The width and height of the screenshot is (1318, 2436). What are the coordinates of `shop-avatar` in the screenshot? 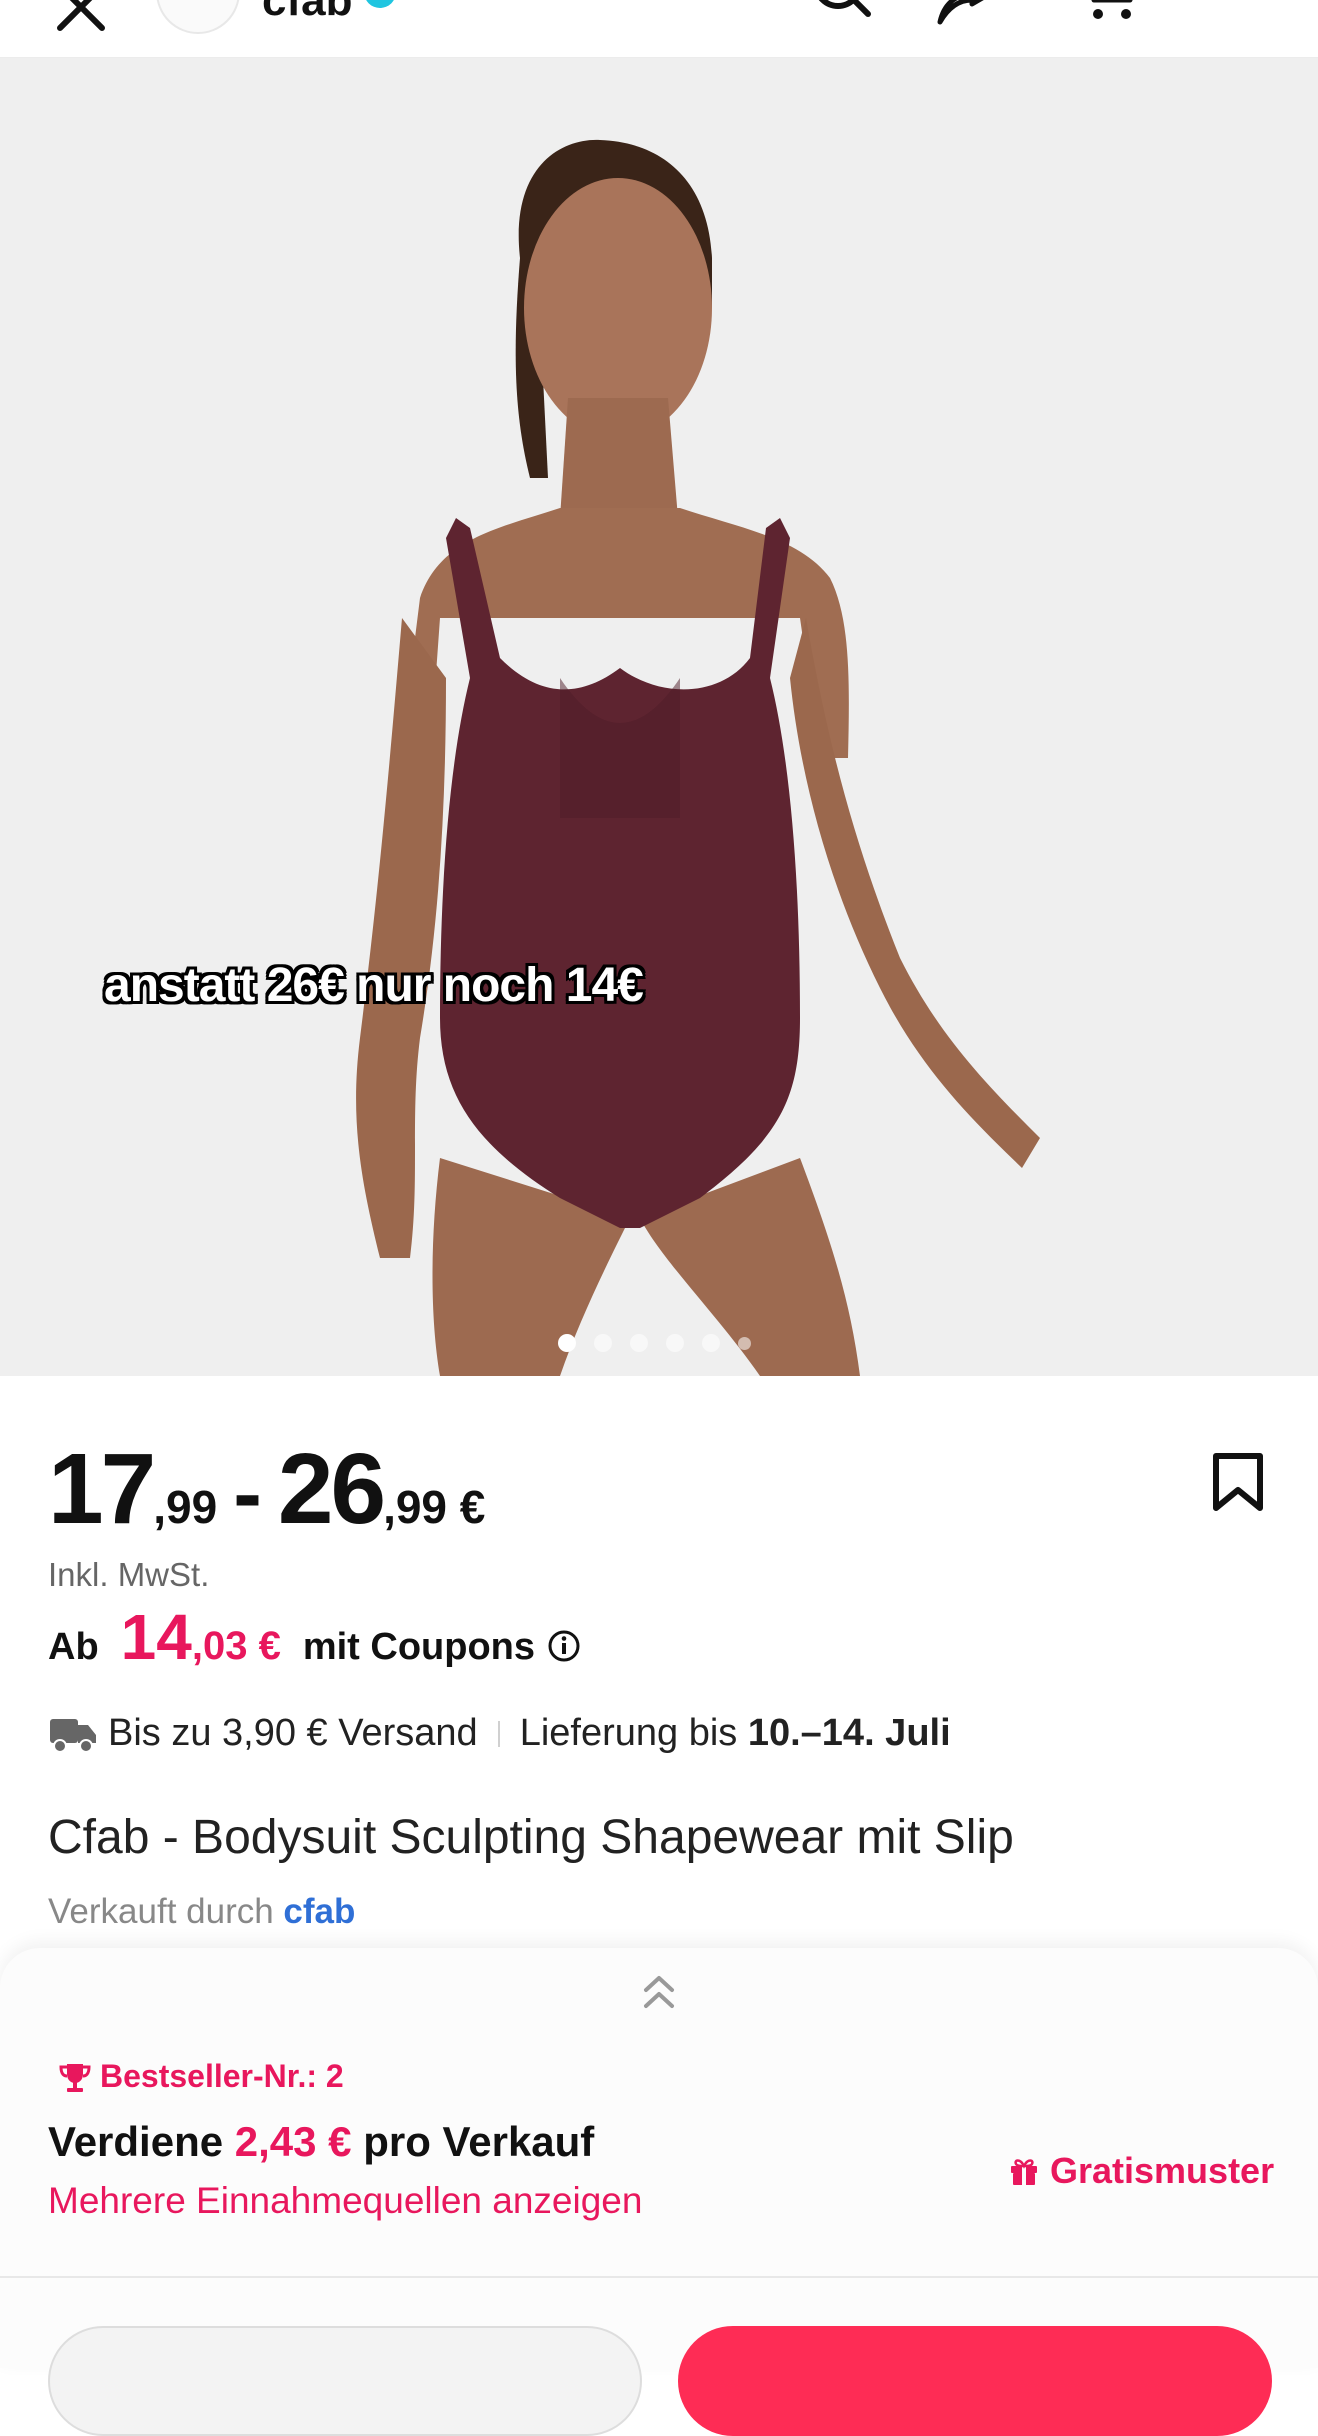 It's located at (198, 17).